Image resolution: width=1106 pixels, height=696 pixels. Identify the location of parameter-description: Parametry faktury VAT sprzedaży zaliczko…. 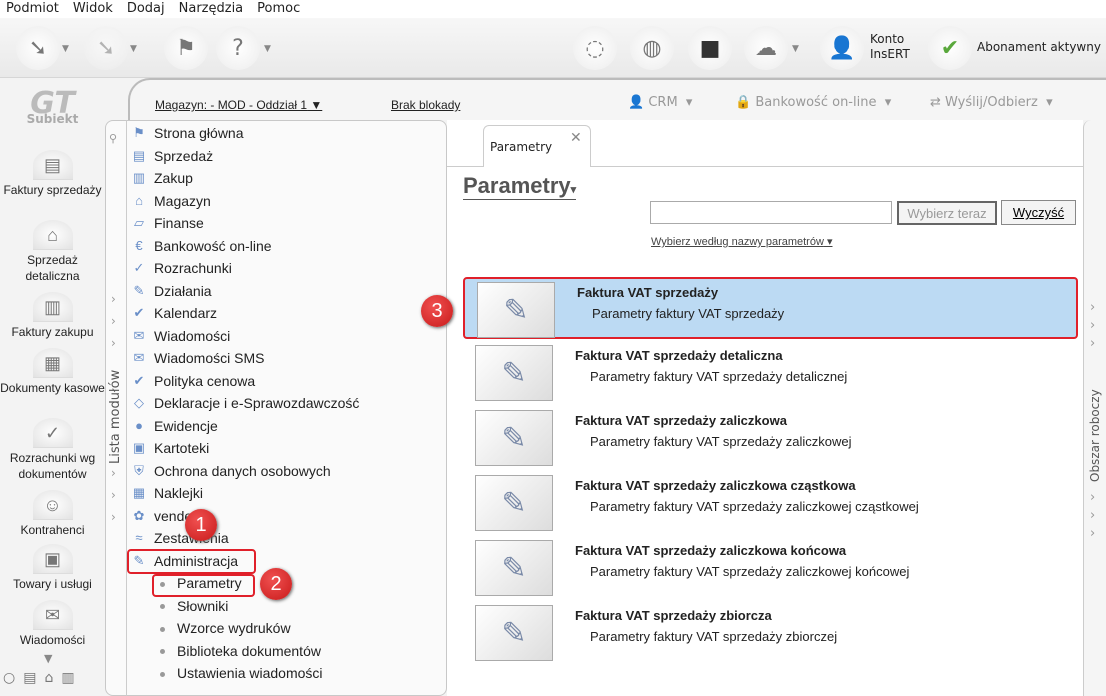
(721, 441).